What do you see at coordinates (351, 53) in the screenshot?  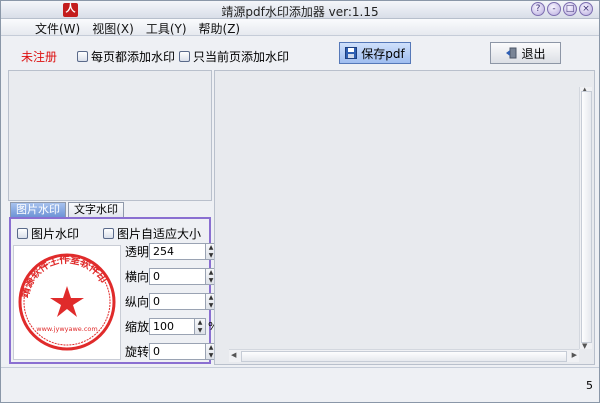 I see `floppy-disk-icon` at bounding box center [351, 53].